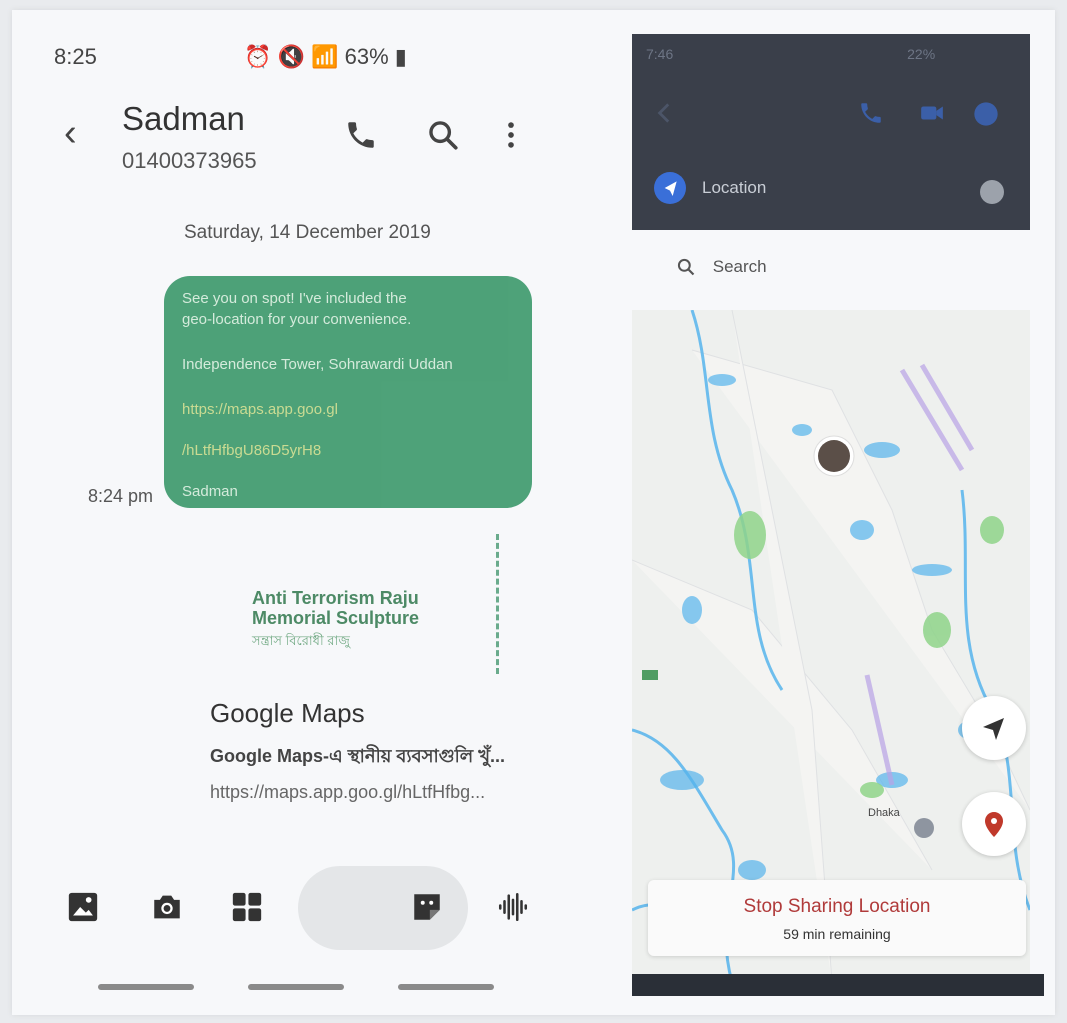 This screenshot has height=1023, width=1067. I want to click on contact-name: Sadman, so click(183, 119).